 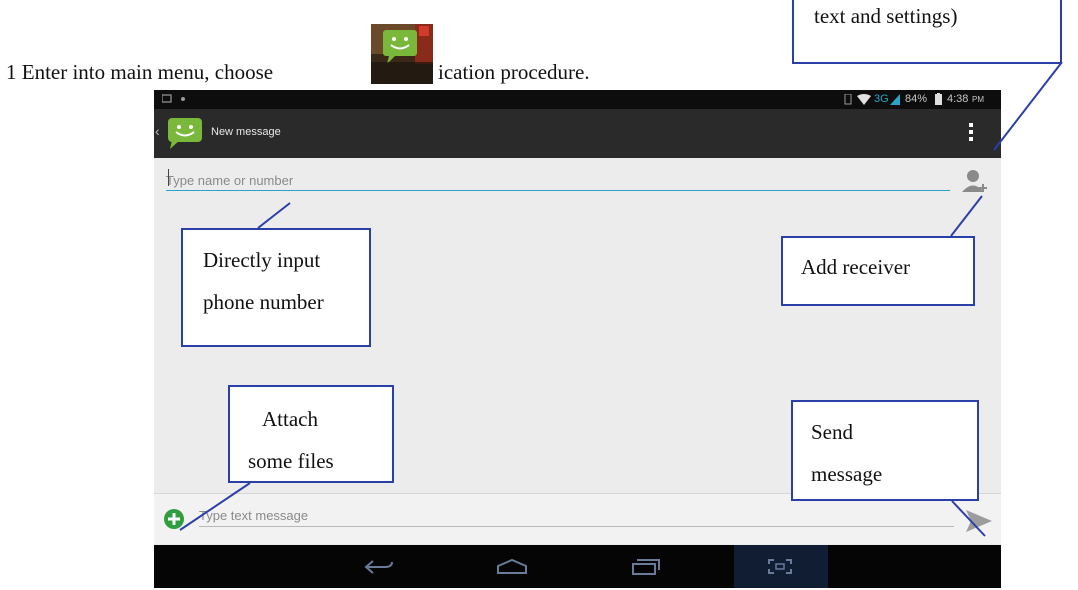 I want to click on back-icon, so click(x=378, y=567).